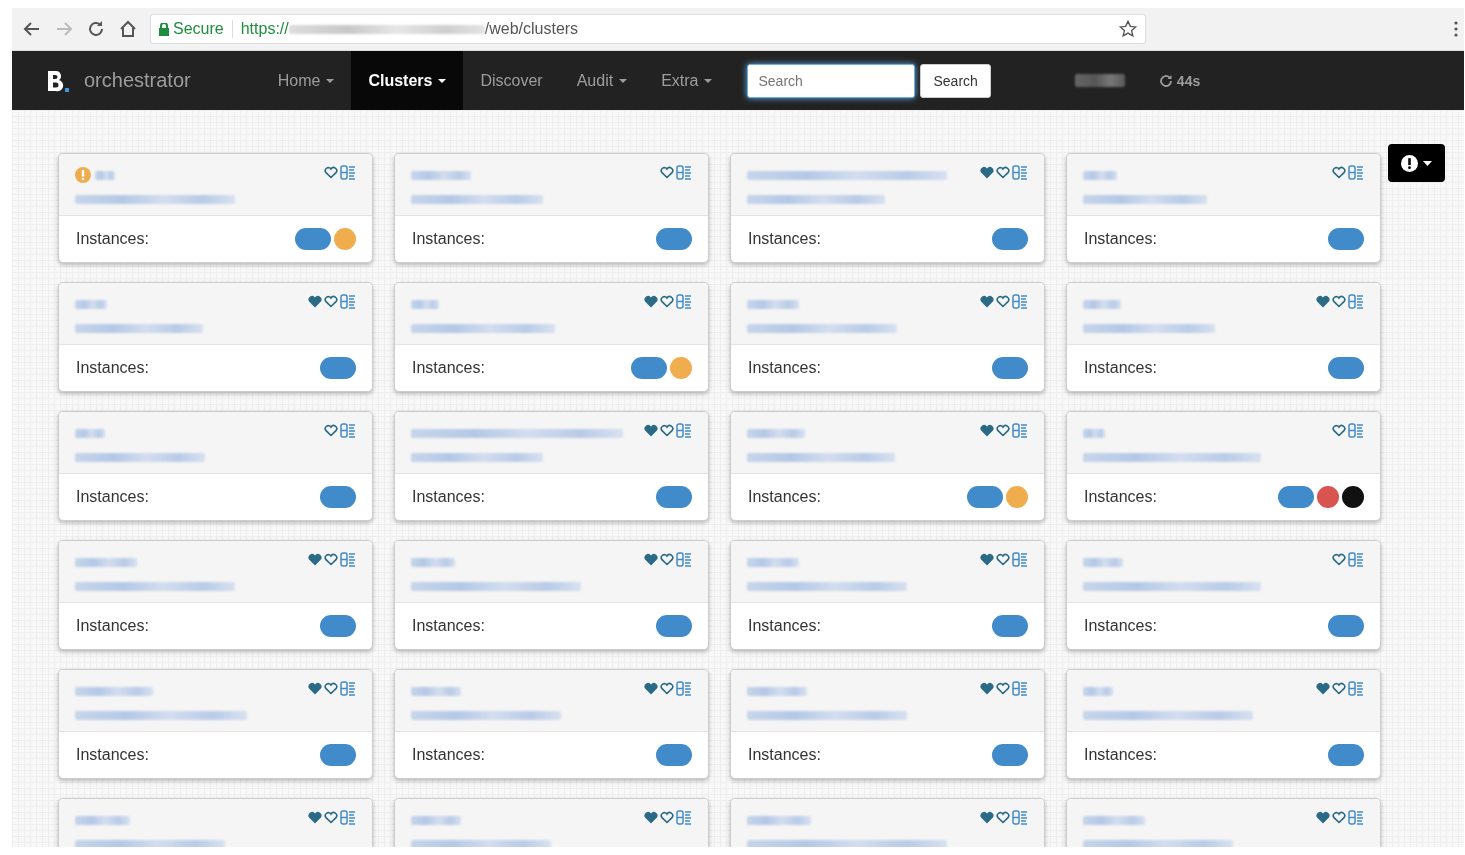 This screenshot has width=1465, height=855. Describe the element at coordinates (648, 29) in the screenshot. I see `address-bar: Secure https:// /web/clusters` at that location.